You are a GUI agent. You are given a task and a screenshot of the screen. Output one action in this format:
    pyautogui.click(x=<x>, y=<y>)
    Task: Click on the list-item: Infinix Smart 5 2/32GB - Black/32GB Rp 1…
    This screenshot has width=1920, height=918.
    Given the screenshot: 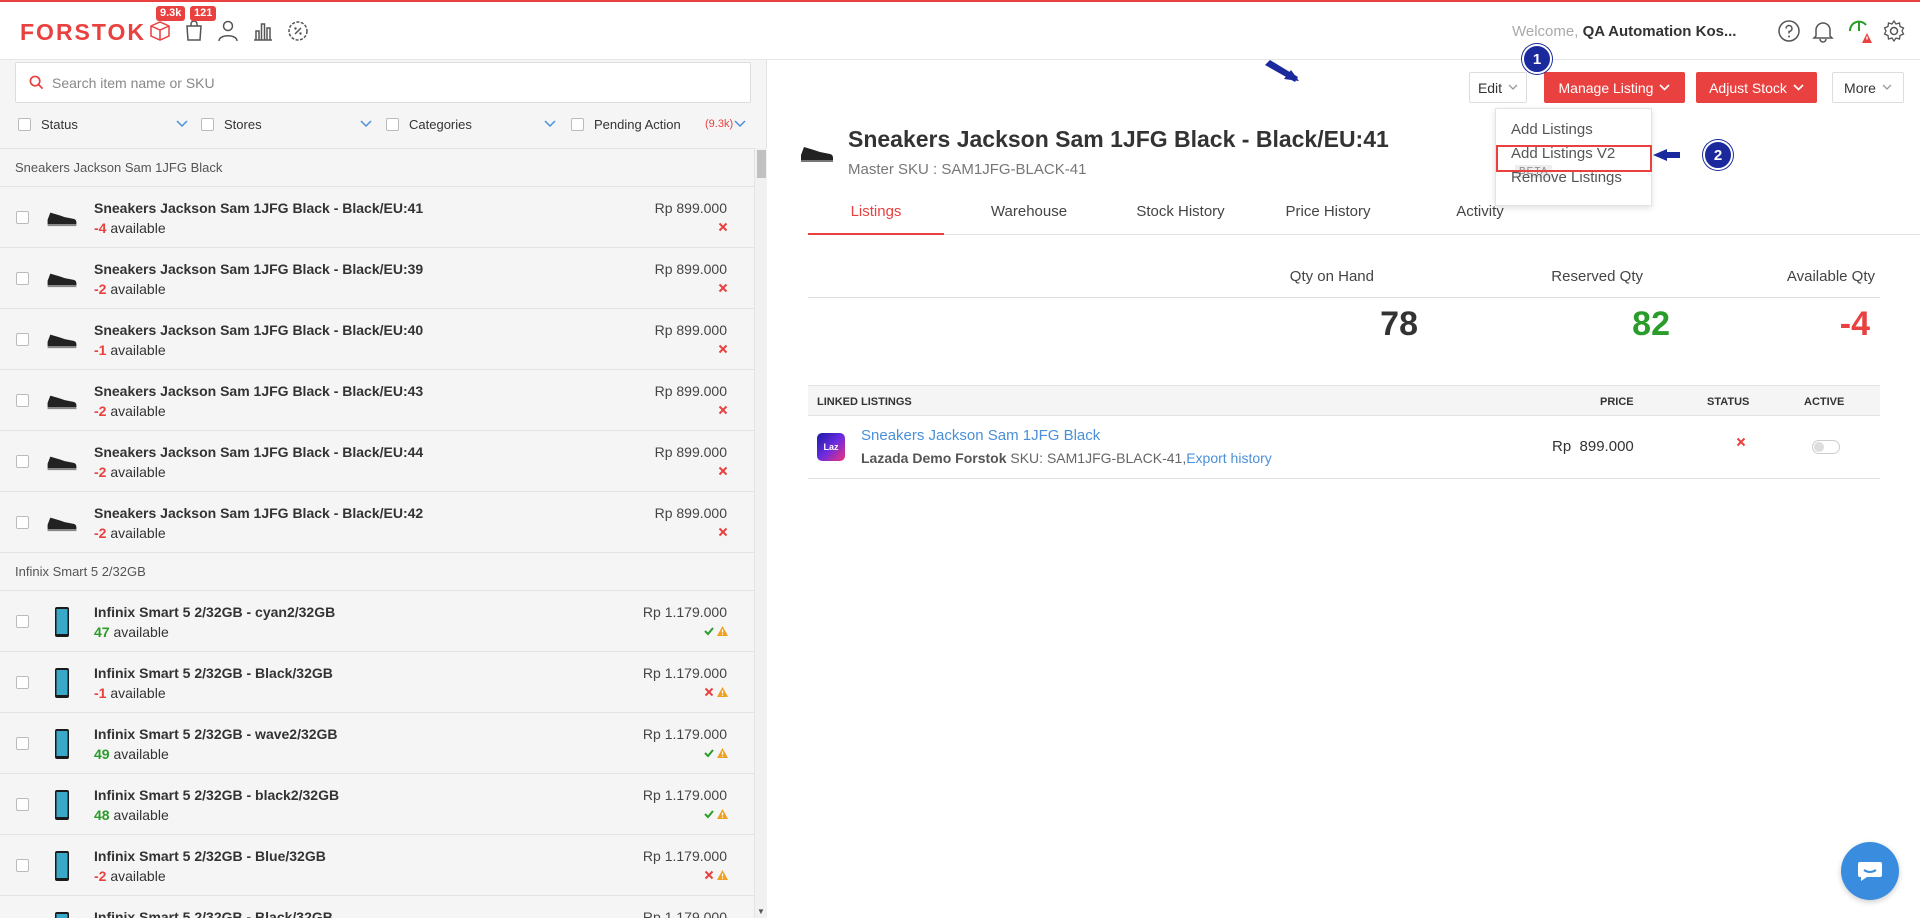 What is the action you would take?
    pyautogui.click(x=377, y=907)
    